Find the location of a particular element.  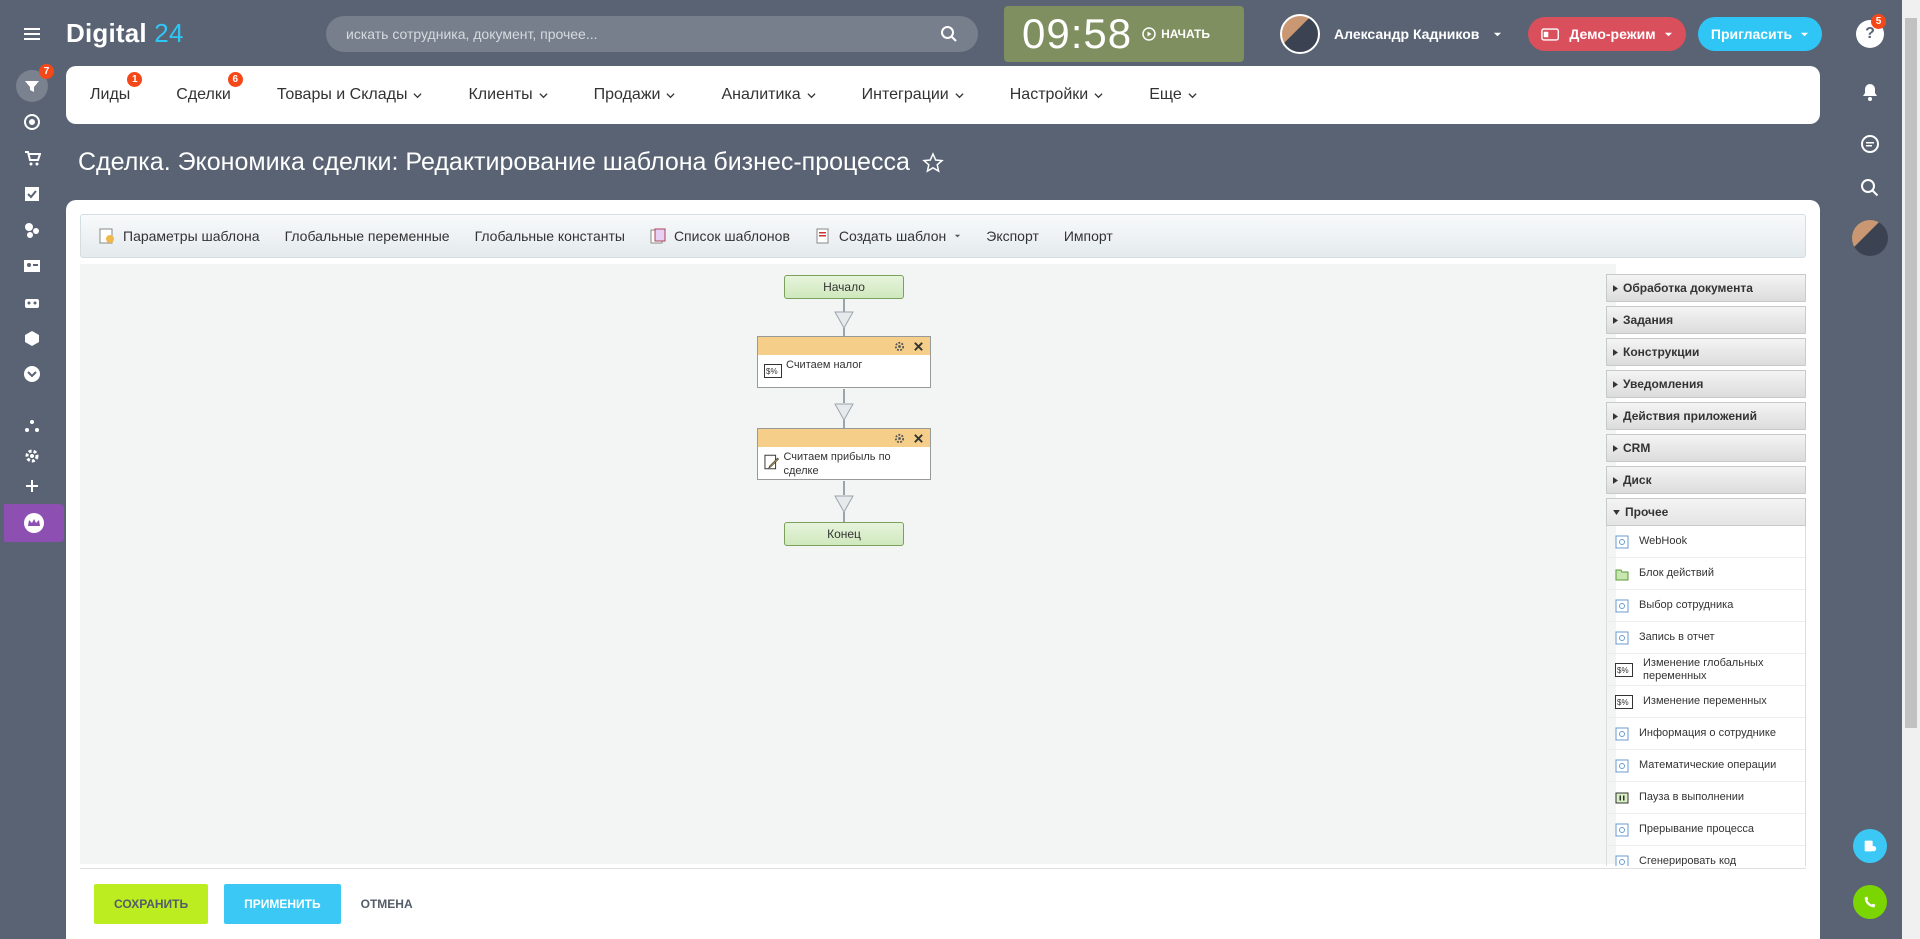

page-scrollbar is located at coordinates (1911, 469).